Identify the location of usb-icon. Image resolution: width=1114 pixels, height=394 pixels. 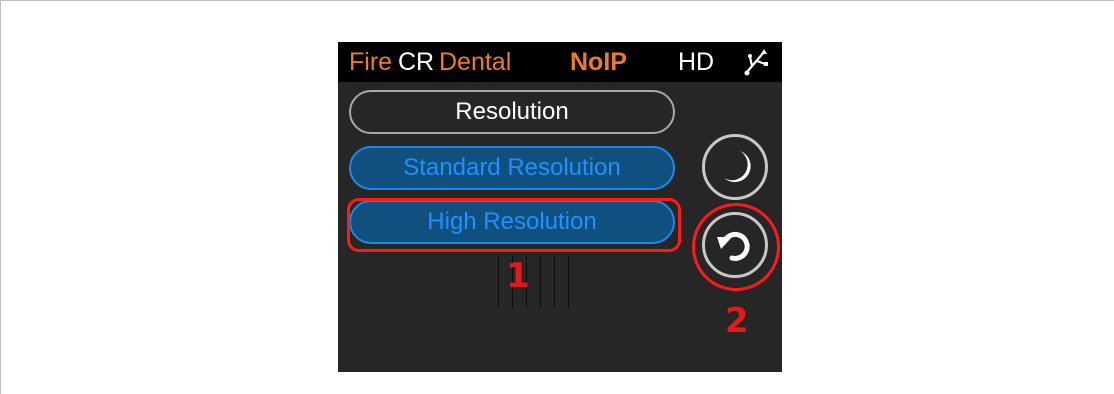
(756, 62).